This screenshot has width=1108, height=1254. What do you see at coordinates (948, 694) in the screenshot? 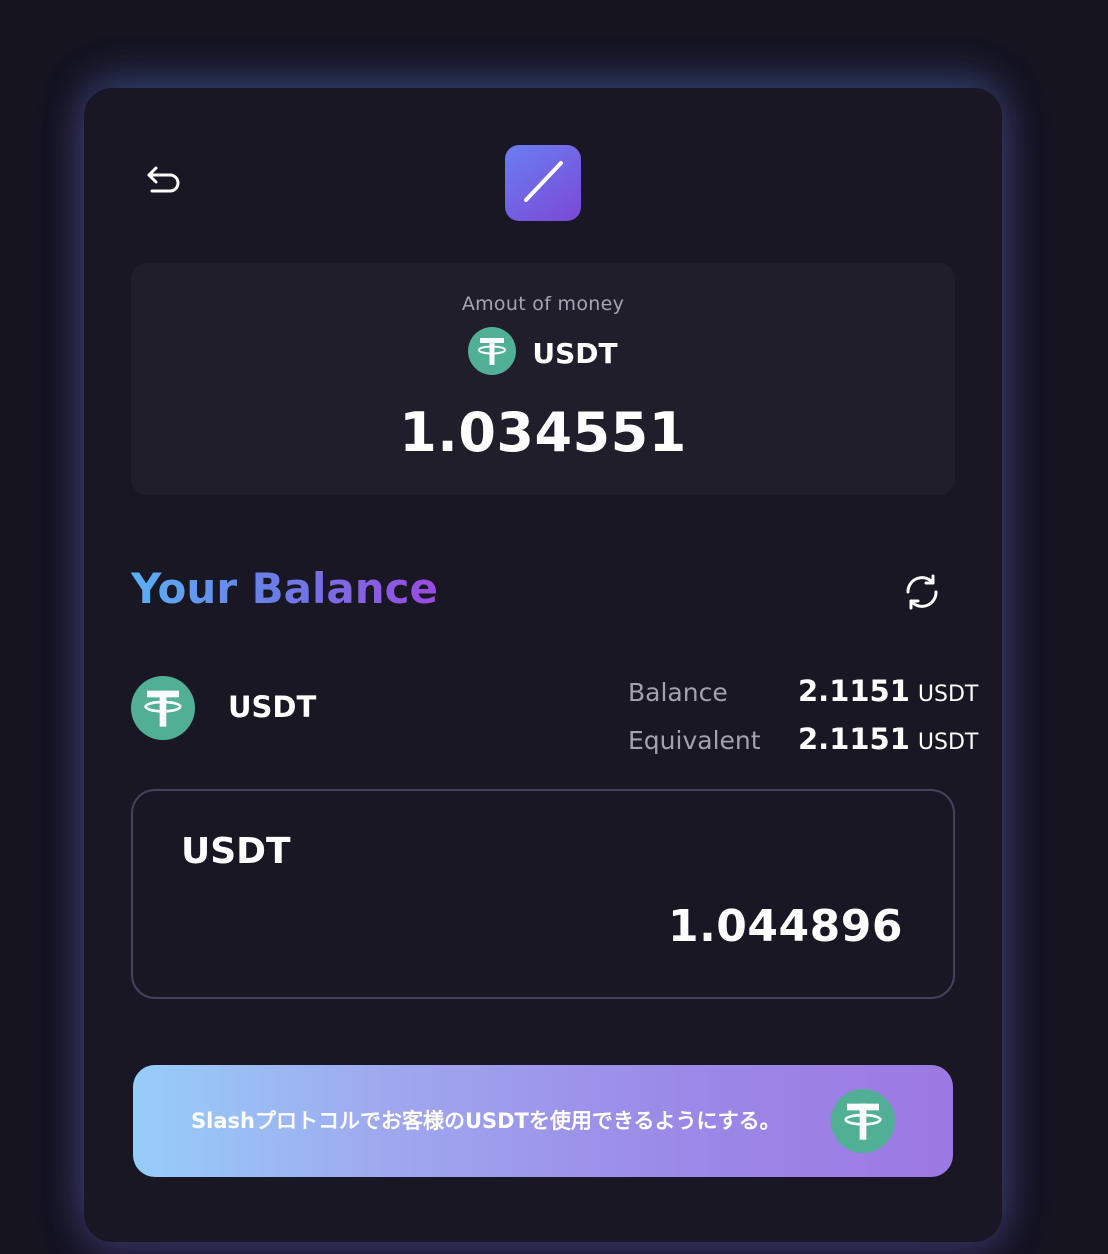
I see `balance-unit: USDT` at bounding box center [948, 694].